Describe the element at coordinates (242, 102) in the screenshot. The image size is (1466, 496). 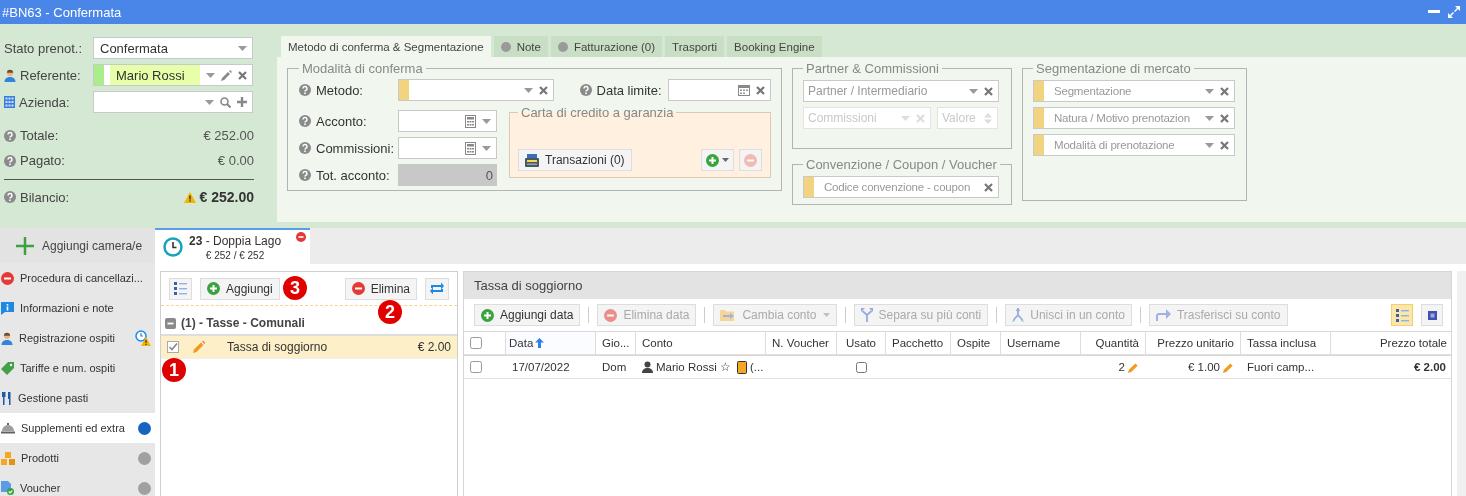
I see `plus-icon` at that location.